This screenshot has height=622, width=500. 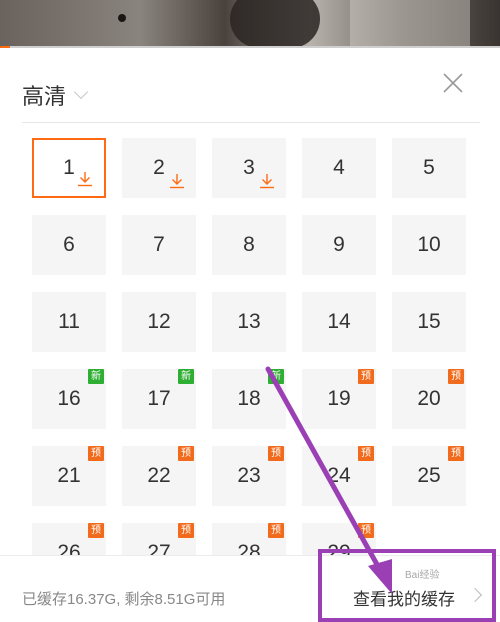 I want to click on episode-cell: 8, so click(x=249, y=245).